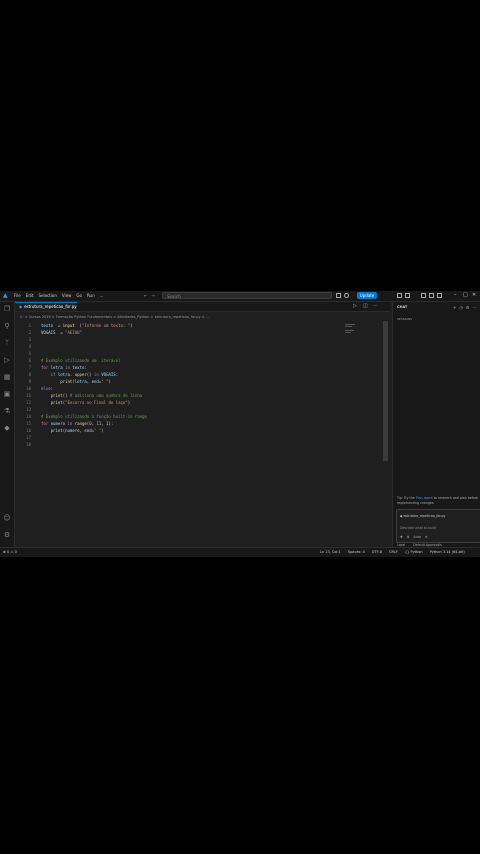  I want to click on sessions-label: SESSIONS, so click(405, 319).